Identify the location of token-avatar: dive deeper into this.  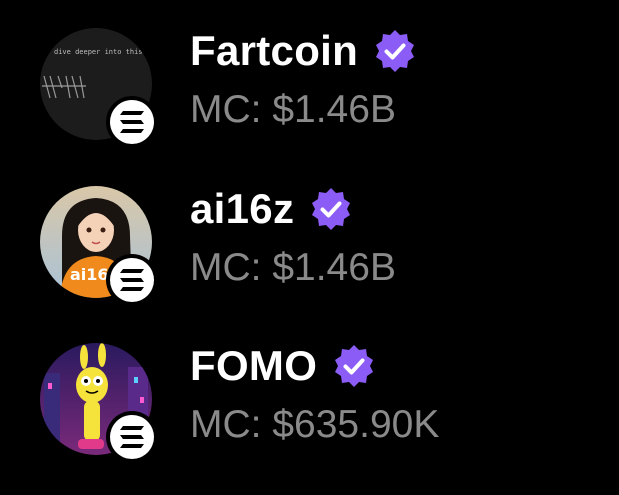
(99, 88).